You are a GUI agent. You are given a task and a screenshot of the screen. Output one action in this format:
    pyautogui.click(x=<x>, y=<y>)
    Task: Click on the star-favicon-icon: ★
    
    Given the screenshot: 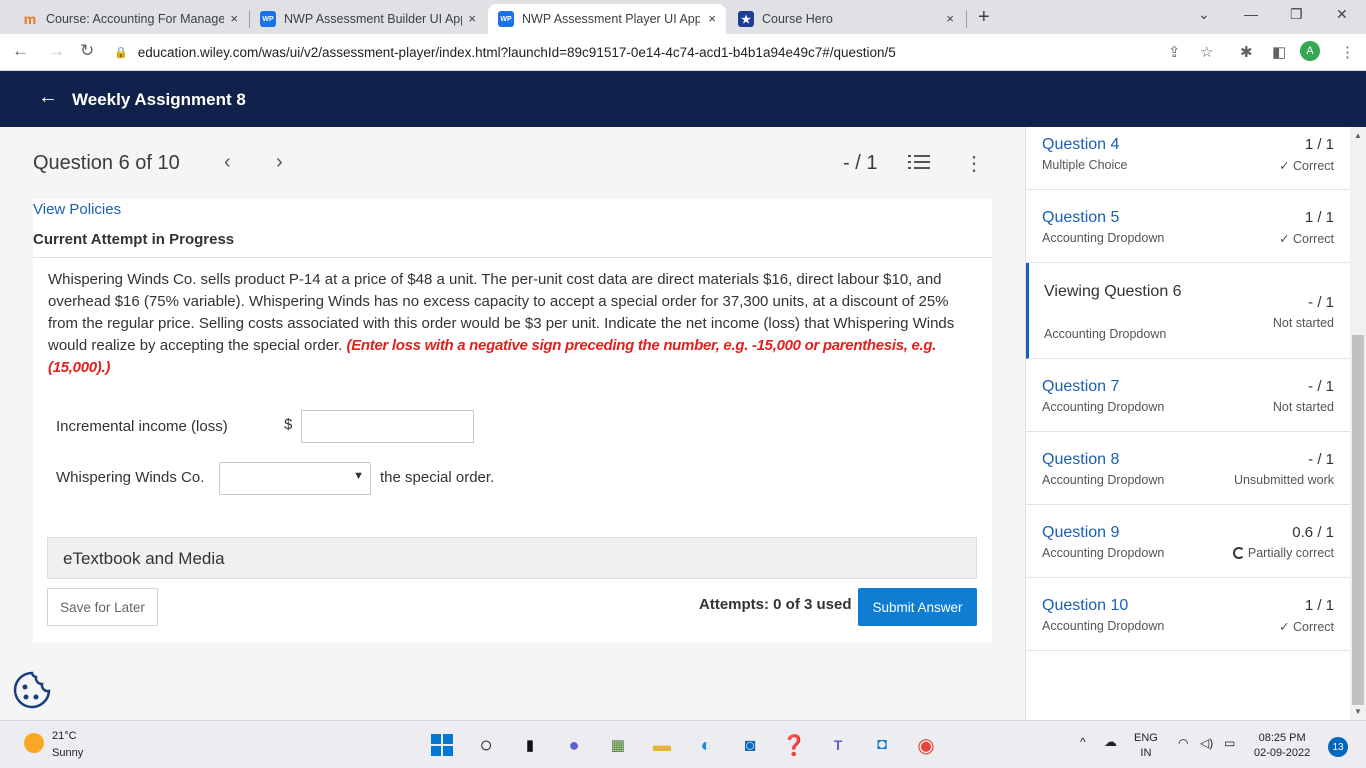 What is the action you would take?
    pyautogui.click(x=746, y=19)
    